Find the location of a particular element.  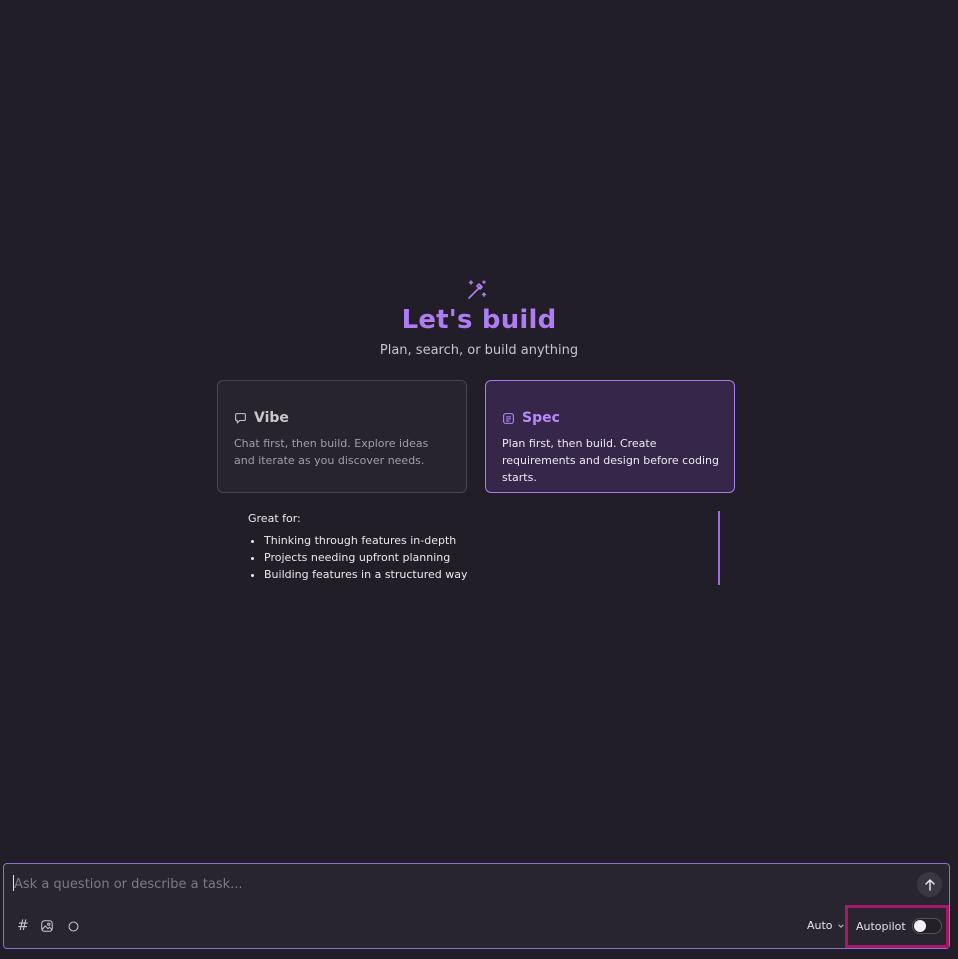

send-button is located at coordinates (929, 884).